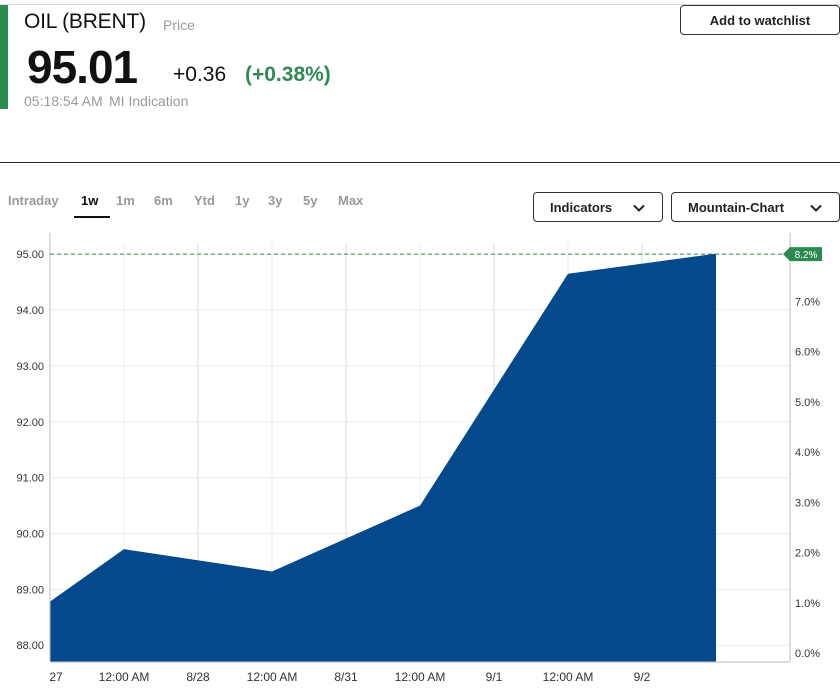 The image size is (840, 693). Describe the element at coordinates (82, 67) in the screenshot. I see `current-price: 95.01` at that location.